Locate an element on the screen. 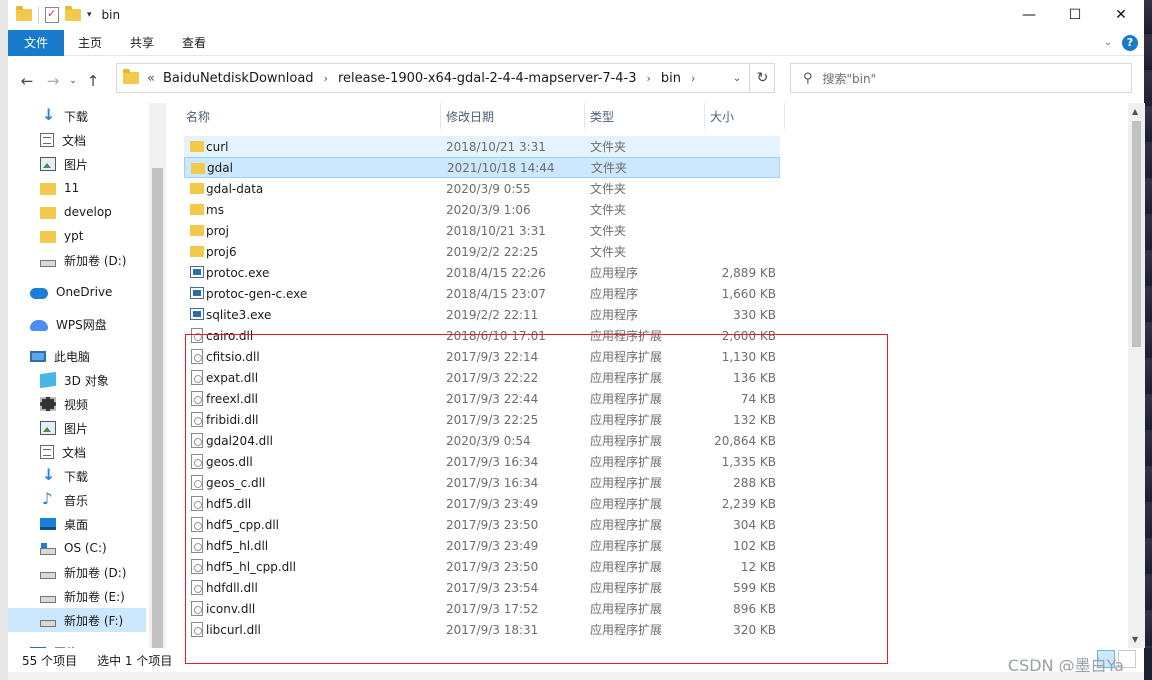 The width and height of the screenshot is (1152, 680). sidebar-item: 11 is located at coordinates (59, 188).